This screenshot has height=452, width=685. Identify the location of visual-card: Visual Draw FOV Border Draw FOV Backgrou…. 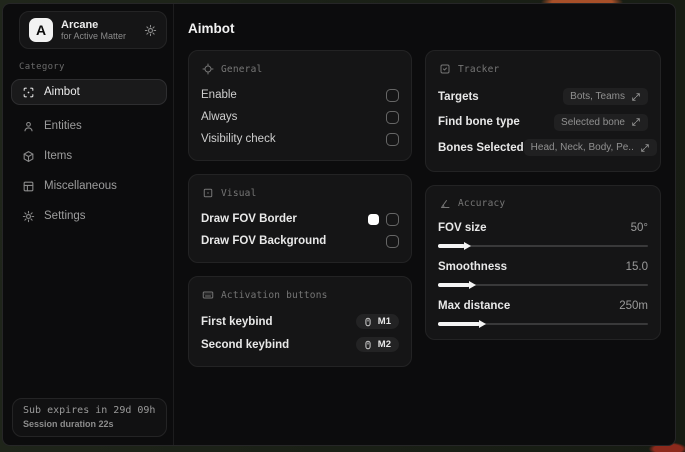
(300, 218).